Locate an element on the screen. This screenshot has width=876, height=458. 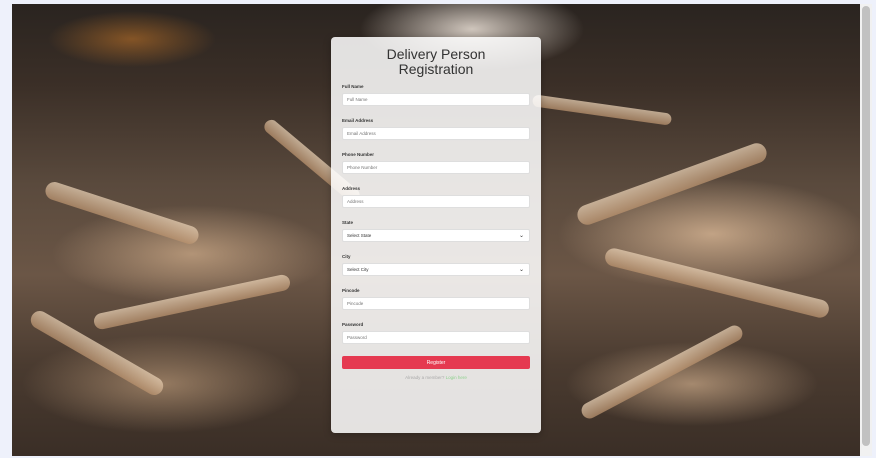
login-link: Login here is located at coordinates (456, 377).